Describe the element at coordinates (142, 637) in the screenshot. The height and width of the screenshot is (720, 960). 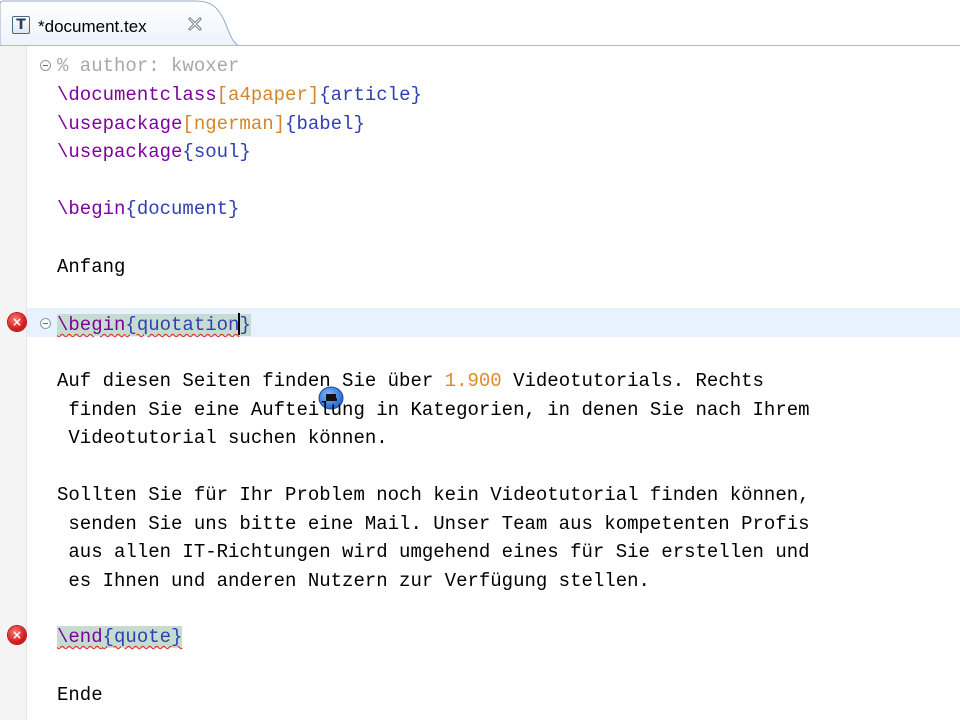
I see `latex-argument: {quote}` at that location.